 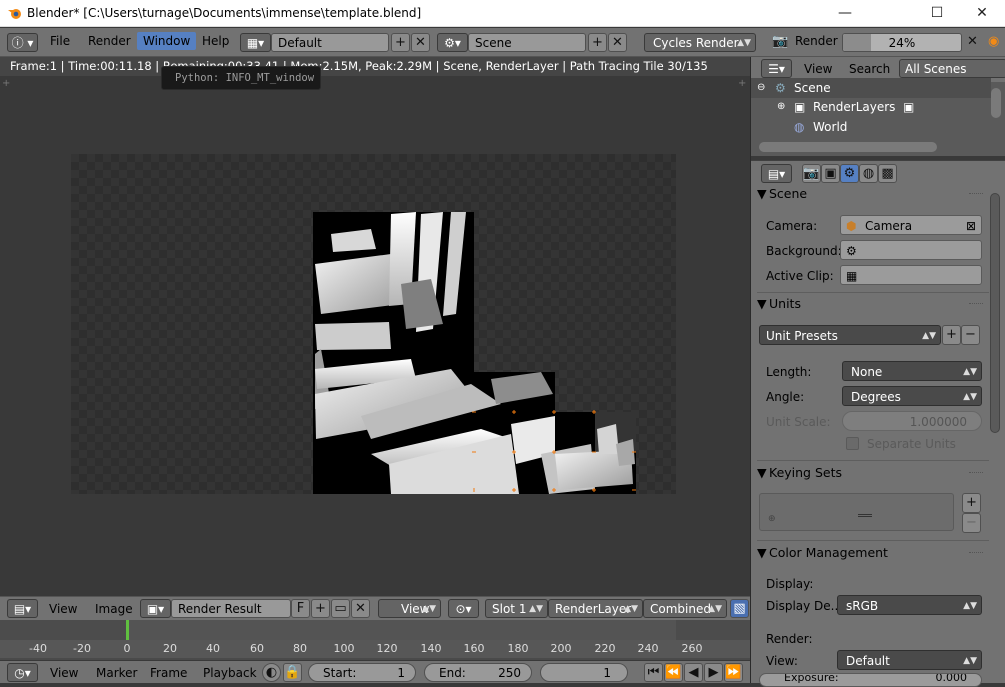 What do you see at coordinates (911, 275) in the screenshot?
I see `active-clip-field: ▦` at bounding box center [911, 275].